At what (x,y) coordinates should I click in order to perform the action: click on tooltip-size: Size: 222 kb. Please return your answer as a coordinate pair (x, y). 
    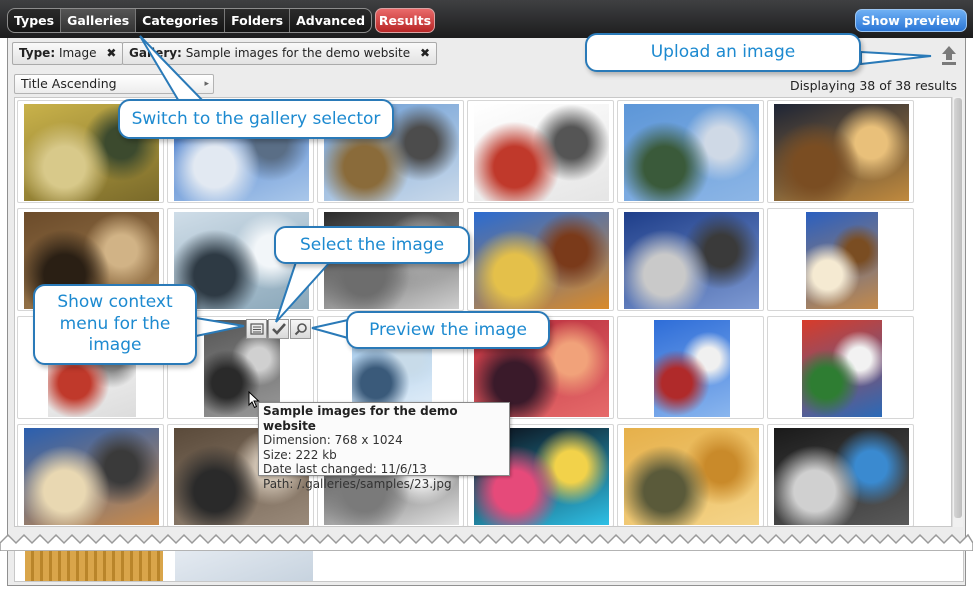
    Looking at the image, I should click on (300, 454).